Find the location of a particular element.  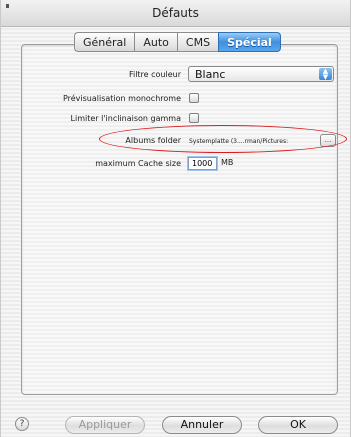

gamma-limit-checkbox is located at coordinates (194, 118).